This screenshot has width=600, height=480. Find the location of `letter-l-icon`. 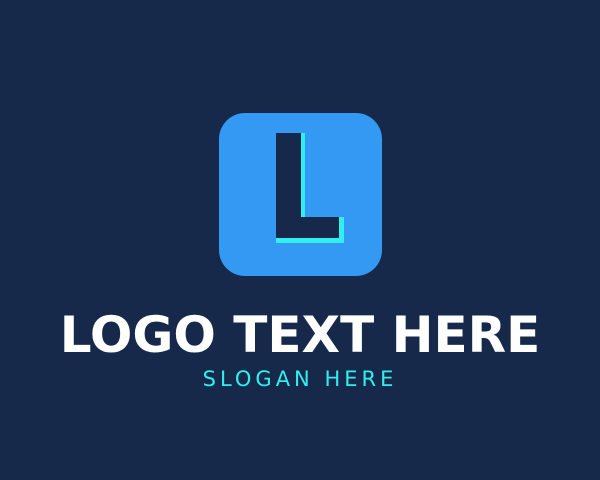

letter-l-icon is located at coordinates (300, 194).